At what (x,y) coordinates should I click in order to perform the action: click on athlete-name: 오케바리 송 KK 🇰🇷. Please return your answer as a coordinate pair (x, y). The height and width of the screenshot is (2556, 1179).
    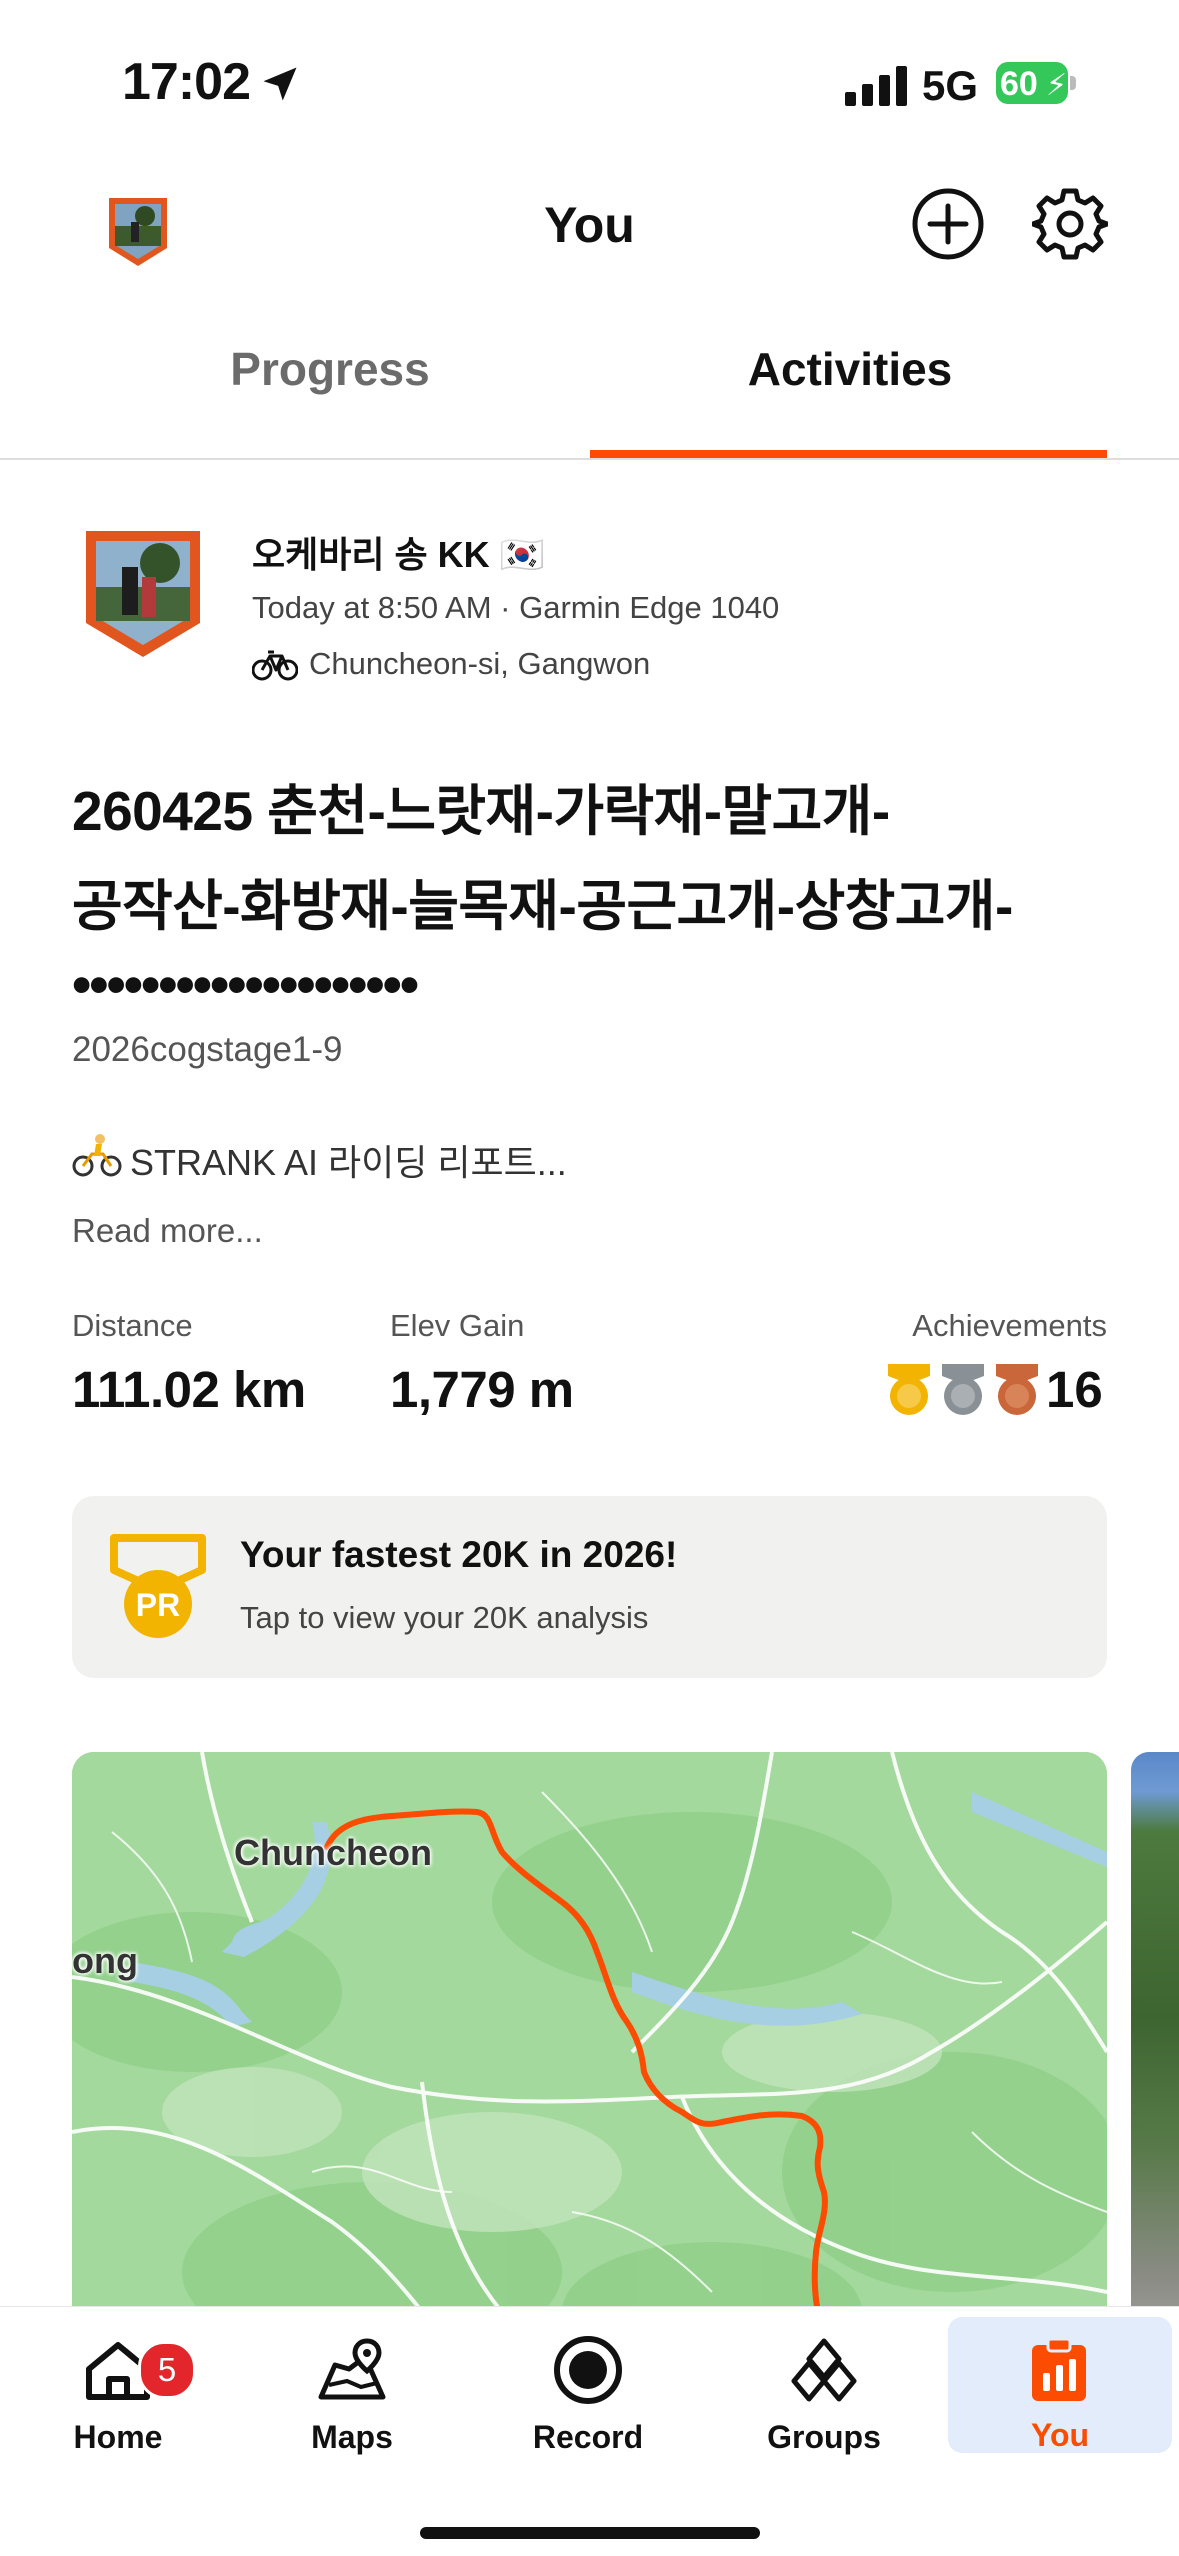
    Looking at the image, I should click on (398, 552).